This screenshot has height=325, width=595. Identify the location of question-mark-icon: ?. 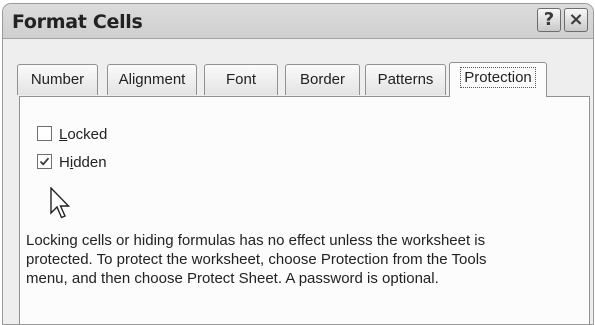
(549, 19).